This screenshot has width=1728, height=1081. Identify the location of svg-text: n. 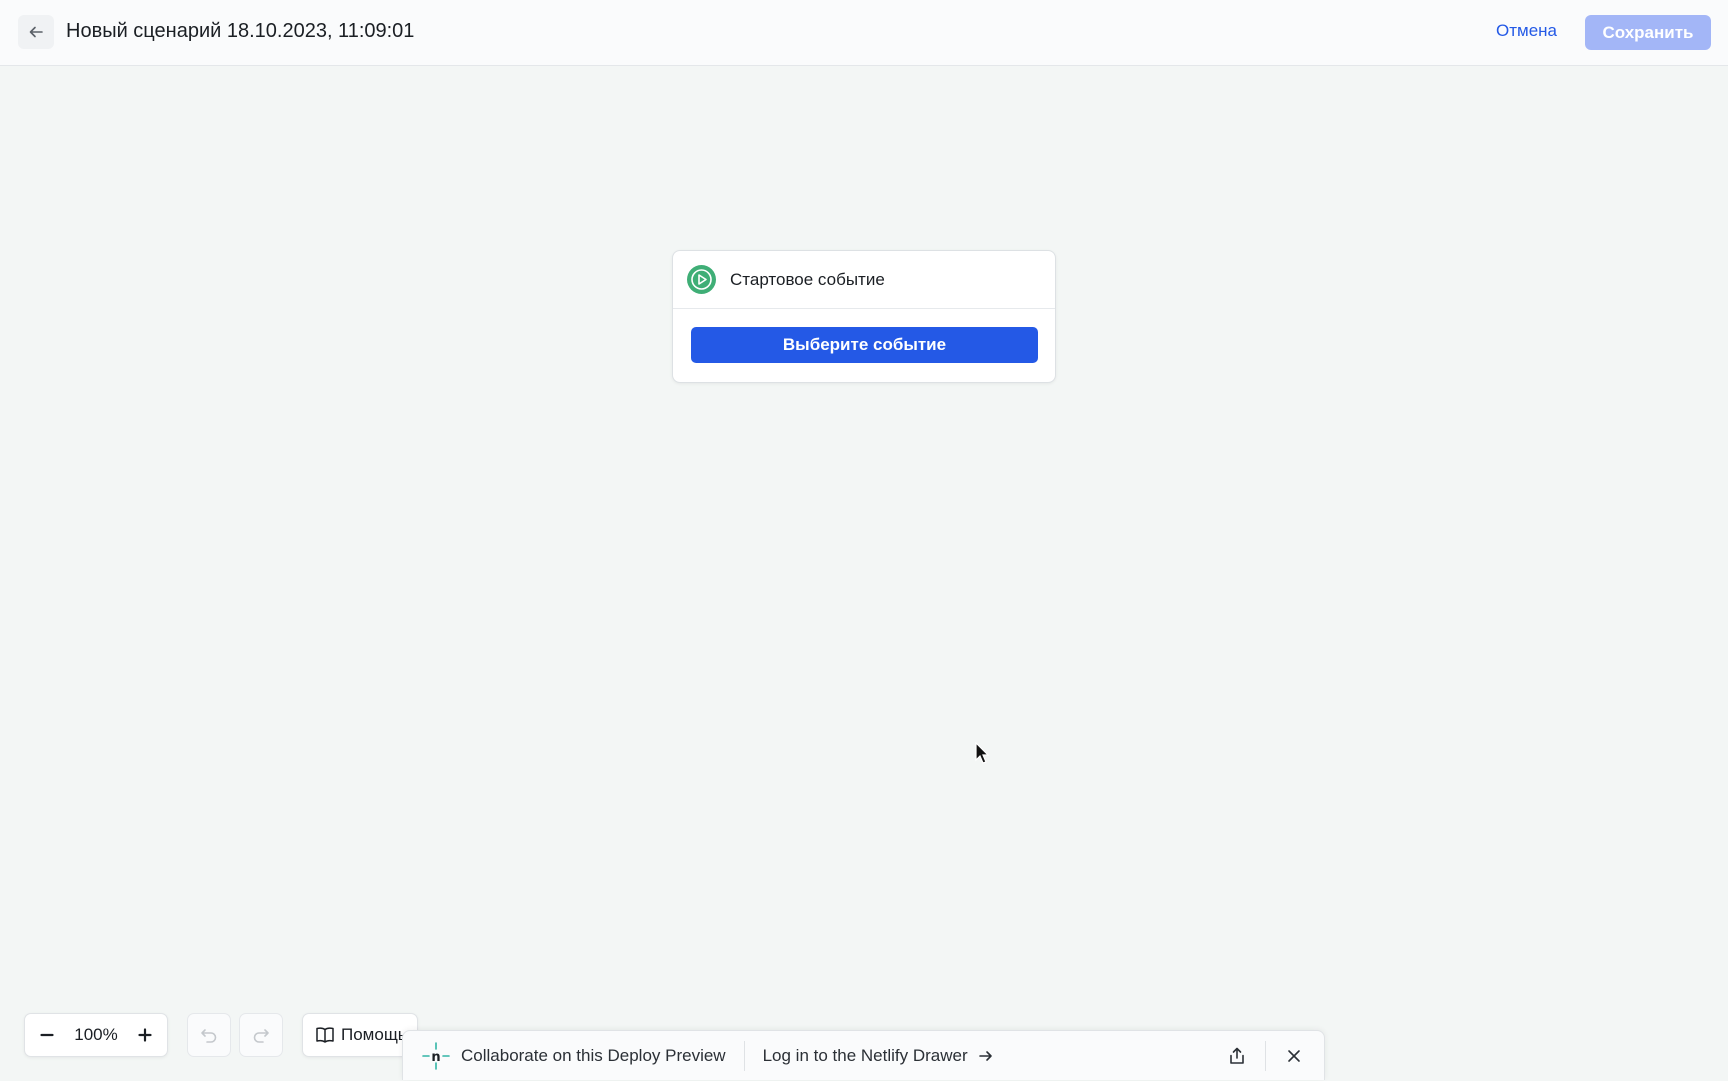
(435, 1057).